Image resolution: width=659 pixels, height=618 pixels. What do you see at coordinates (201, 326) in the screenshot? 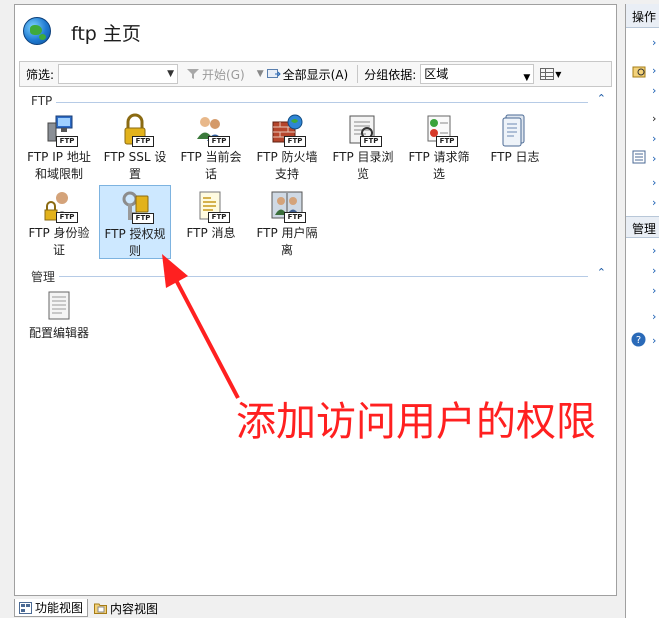
I see `annotation-arrow` at bounding box center [201, 326].